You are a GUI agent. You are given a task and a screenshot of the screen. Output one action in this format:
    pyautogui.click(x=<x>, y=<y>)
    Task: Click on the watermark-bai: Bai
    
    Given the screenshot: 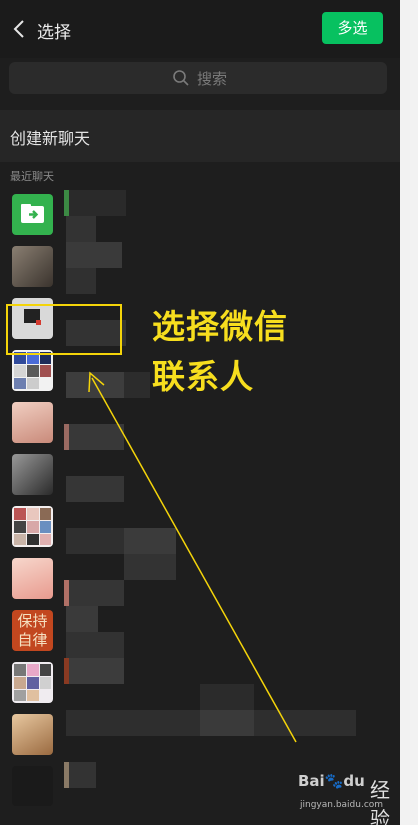 What is the action you would take?
    pyautogui.click(x=311, y=781)
    